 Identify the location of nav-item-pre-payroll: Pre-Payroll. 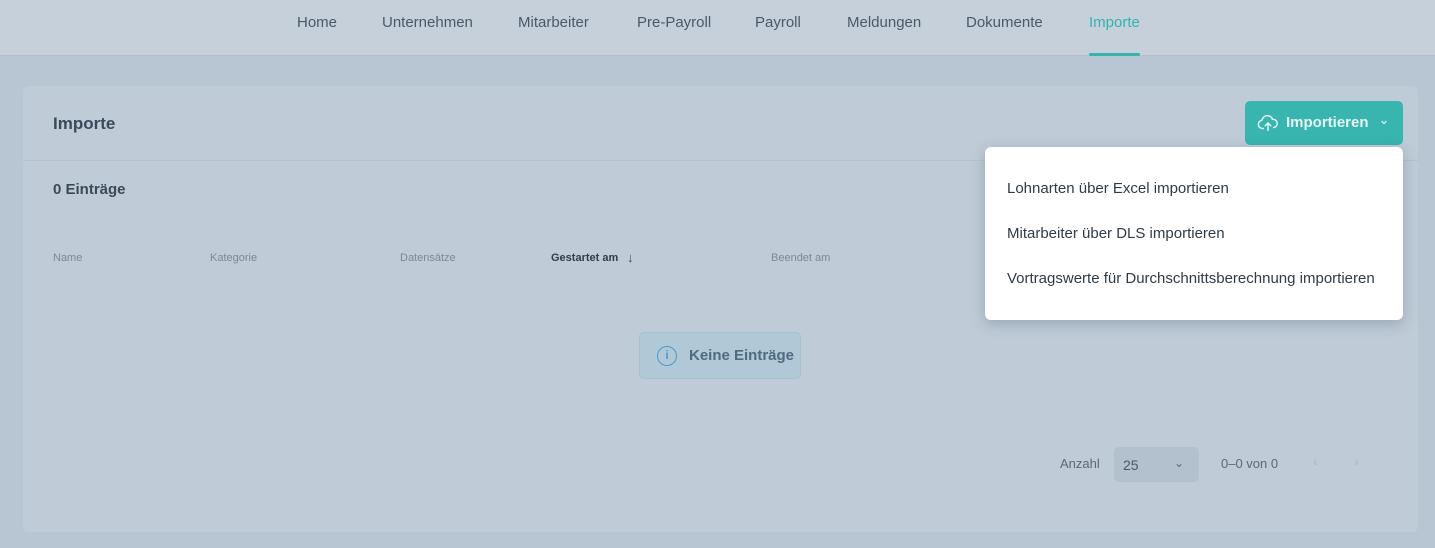
(674, 28).